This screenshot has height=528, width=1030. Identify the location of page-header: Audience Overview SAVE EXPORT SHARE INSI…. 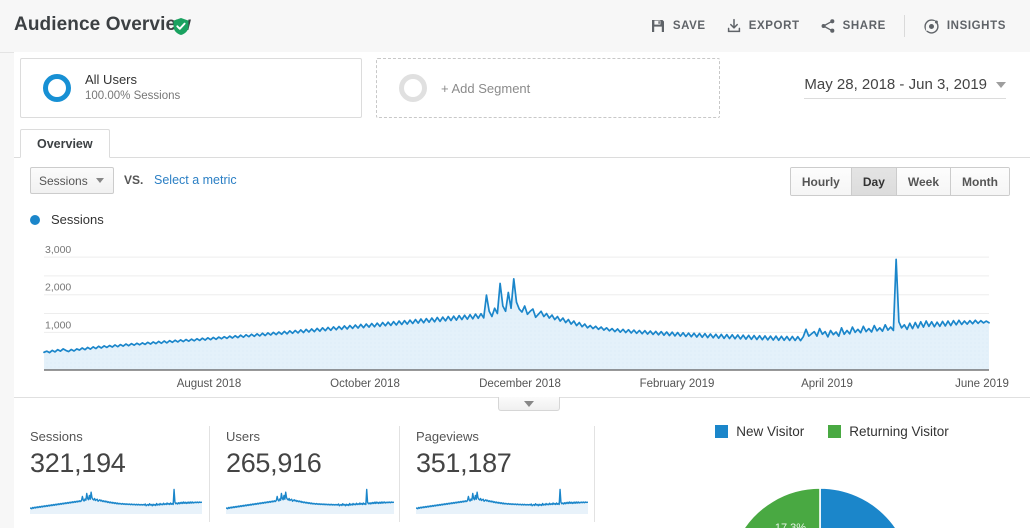
(515, 26).